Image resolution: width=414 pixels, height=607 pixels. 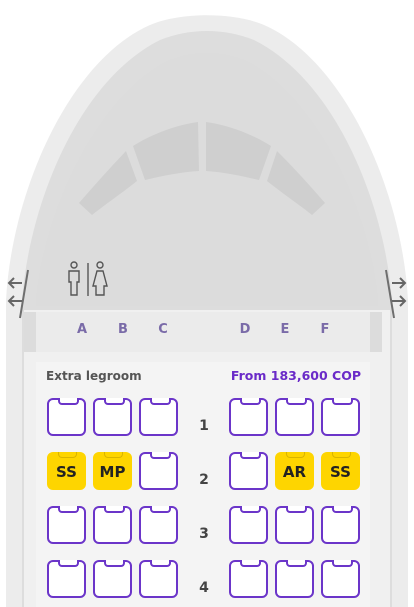 I want to click on seat-2c, so click(x=158, y=471).